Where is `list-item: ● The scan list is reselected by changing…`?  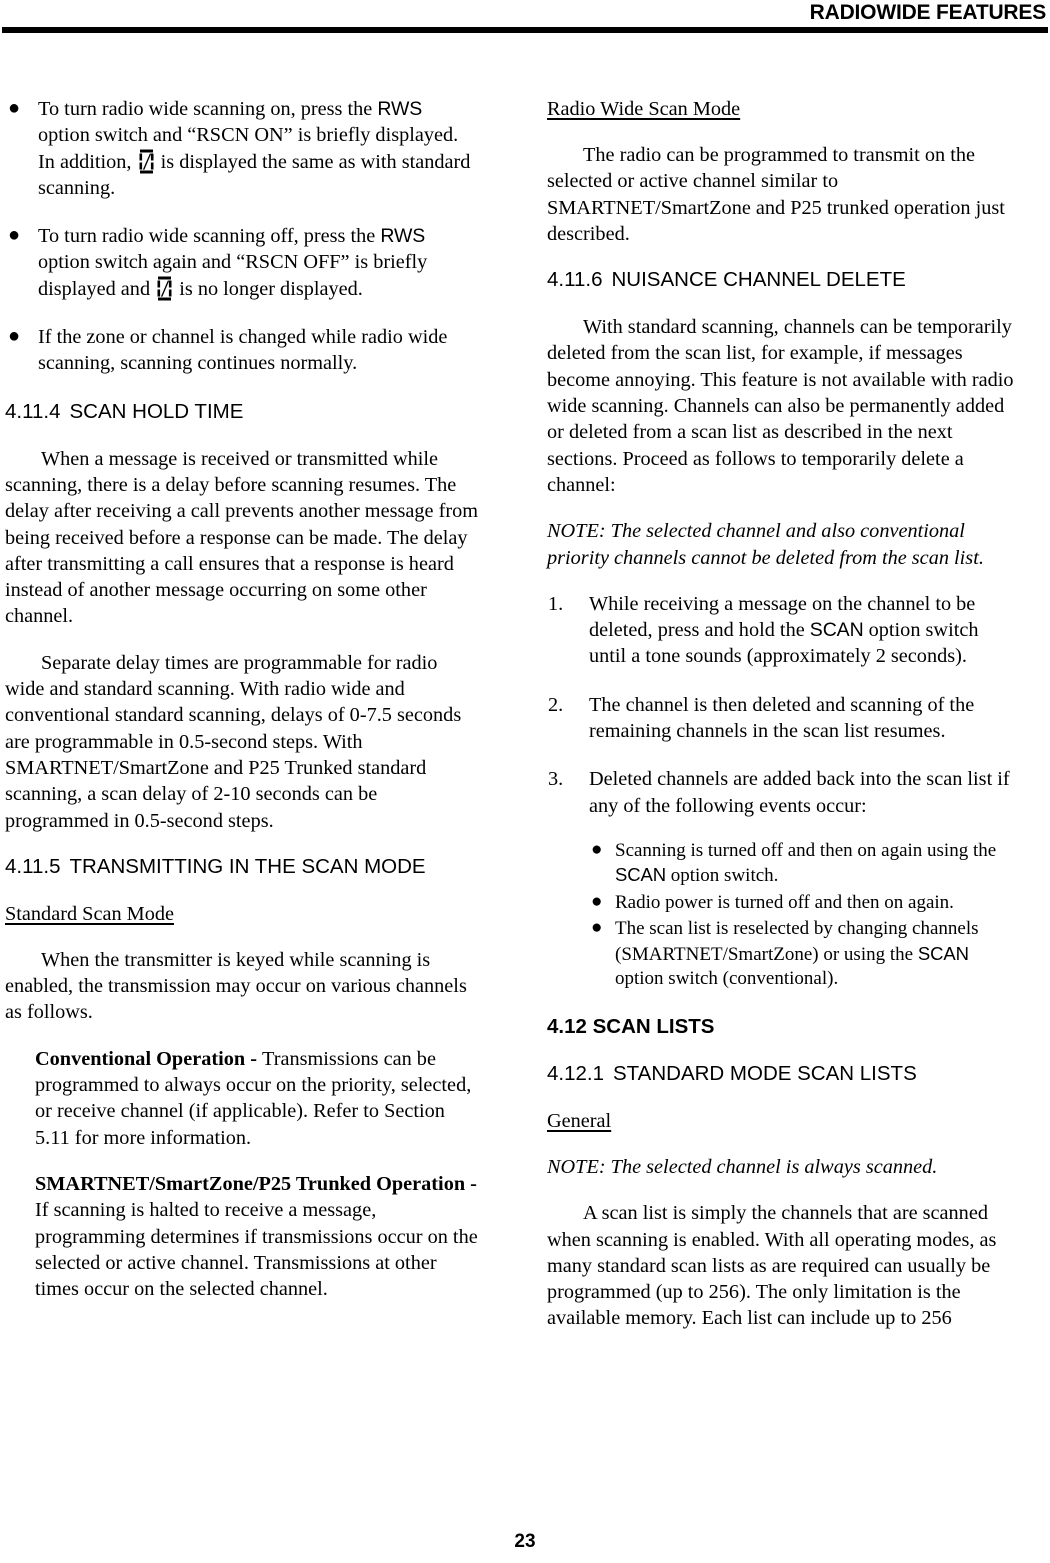
list-item: ● The scan list is reselected by changing… is located at coordinates (804, 954).